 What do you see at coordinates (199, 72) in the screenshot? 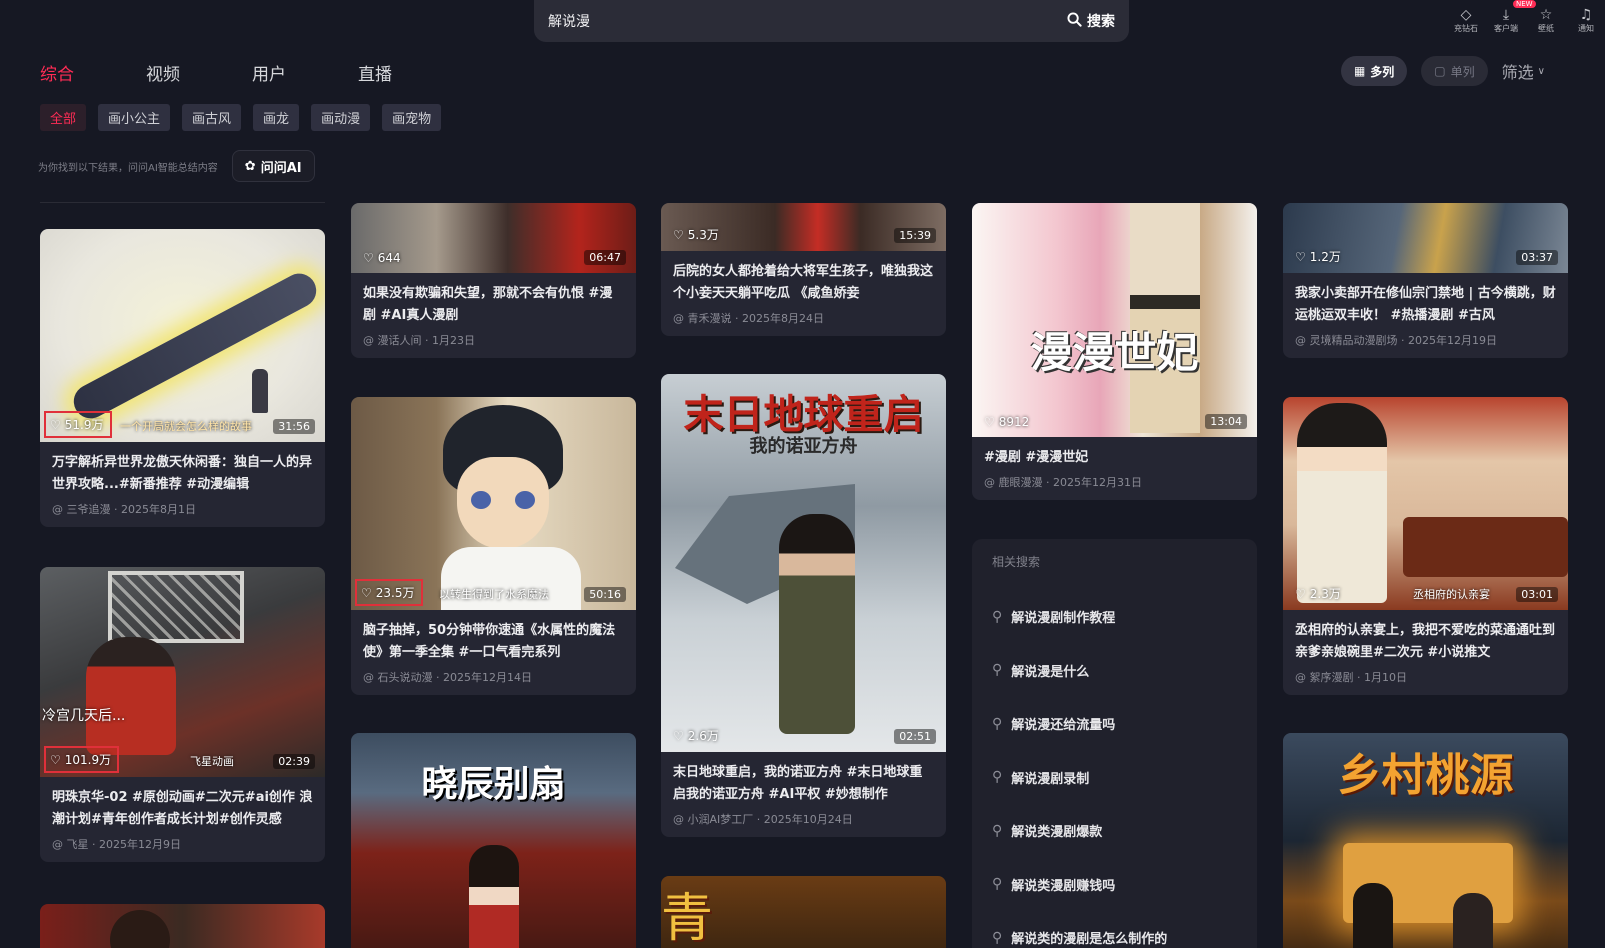
I see `tab-video: 视频` at bounding box center [199, 72].